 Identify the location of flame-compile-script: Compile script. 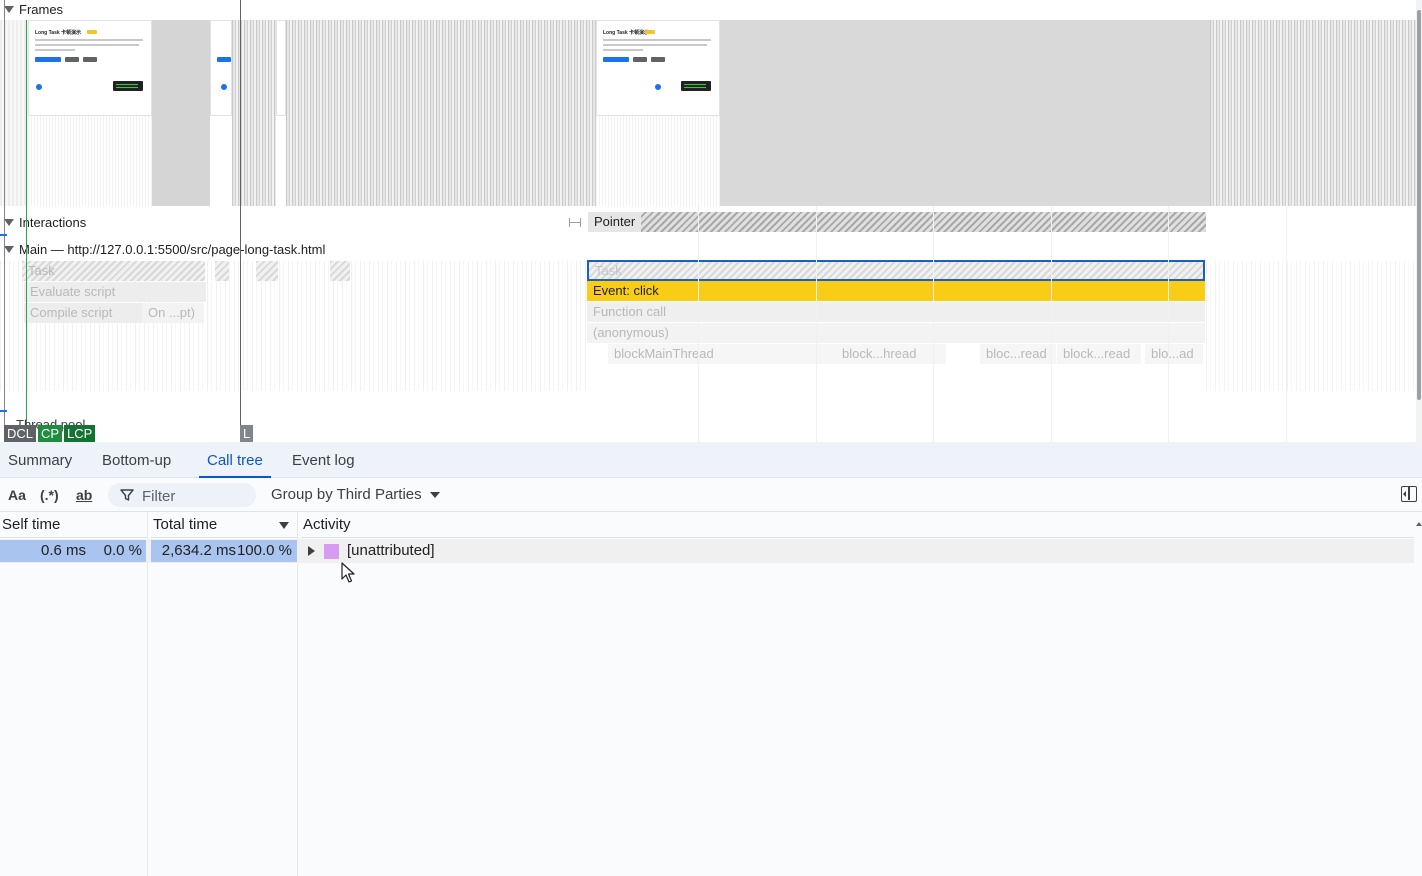
(83, 313).